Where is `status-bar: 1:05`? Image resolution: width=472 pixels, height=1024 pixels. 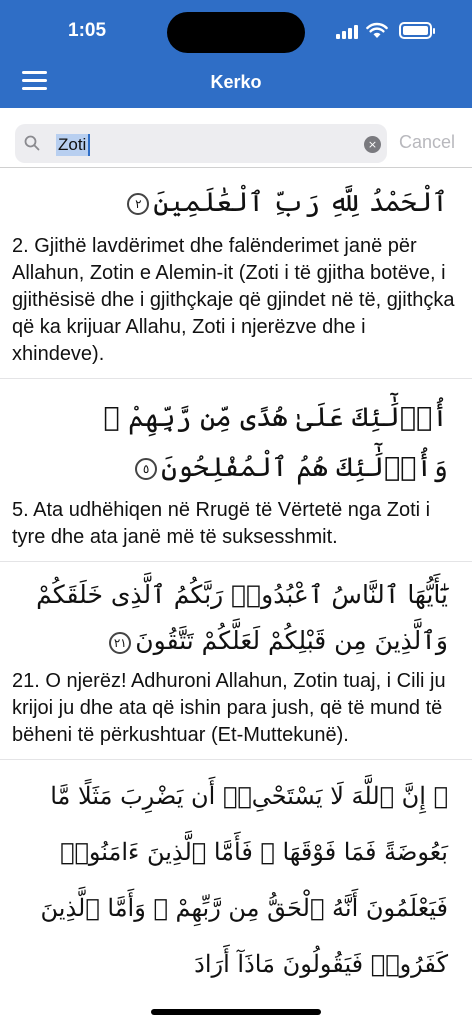
status-bar: 1:05 is located at coordinates (236, 29).